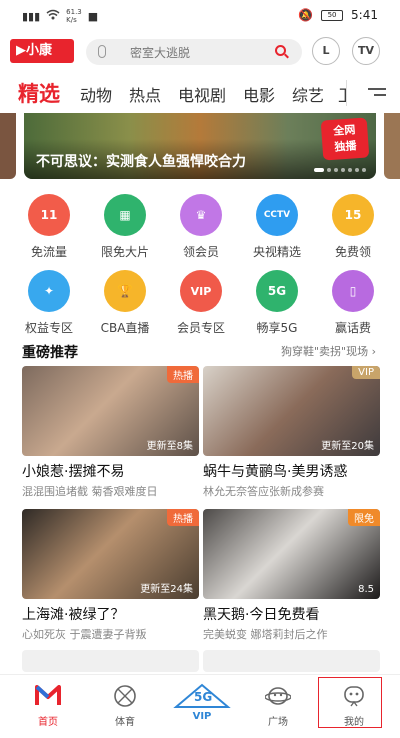  I want to click on tab-animals: 动物, so click(96, 94).